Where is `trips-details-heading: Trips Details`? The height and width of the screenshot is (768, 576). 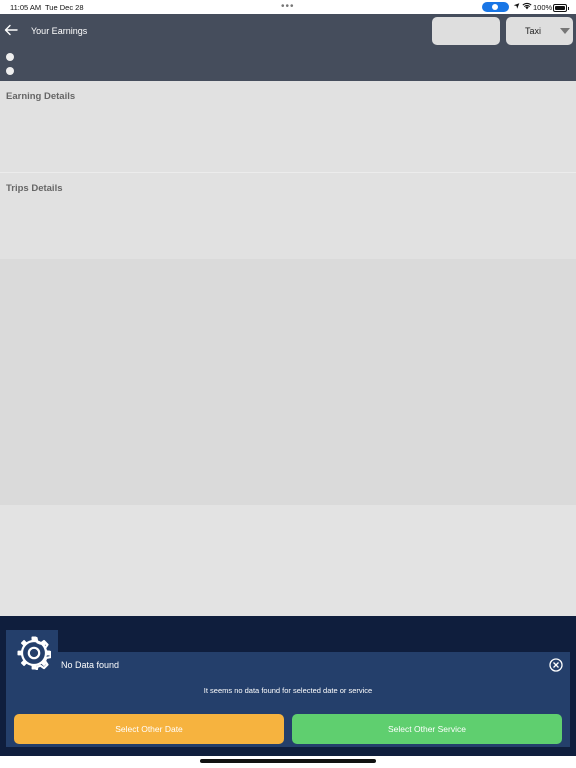 trips-details-heading: Trips Details is located at coordinates (34, 188).